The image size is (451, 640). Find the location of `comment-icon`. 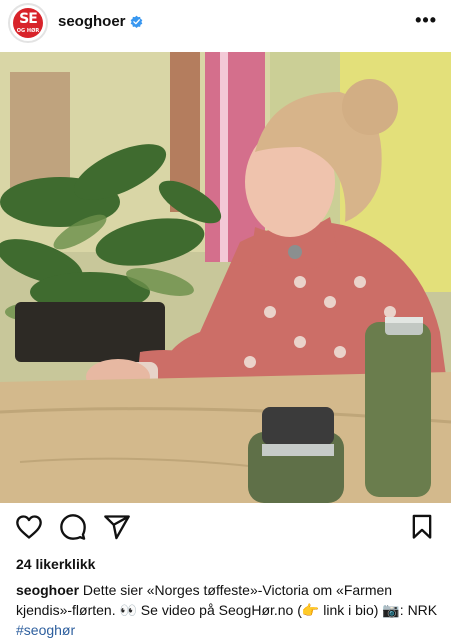

comment-icon is located at coordinates (73, 527).